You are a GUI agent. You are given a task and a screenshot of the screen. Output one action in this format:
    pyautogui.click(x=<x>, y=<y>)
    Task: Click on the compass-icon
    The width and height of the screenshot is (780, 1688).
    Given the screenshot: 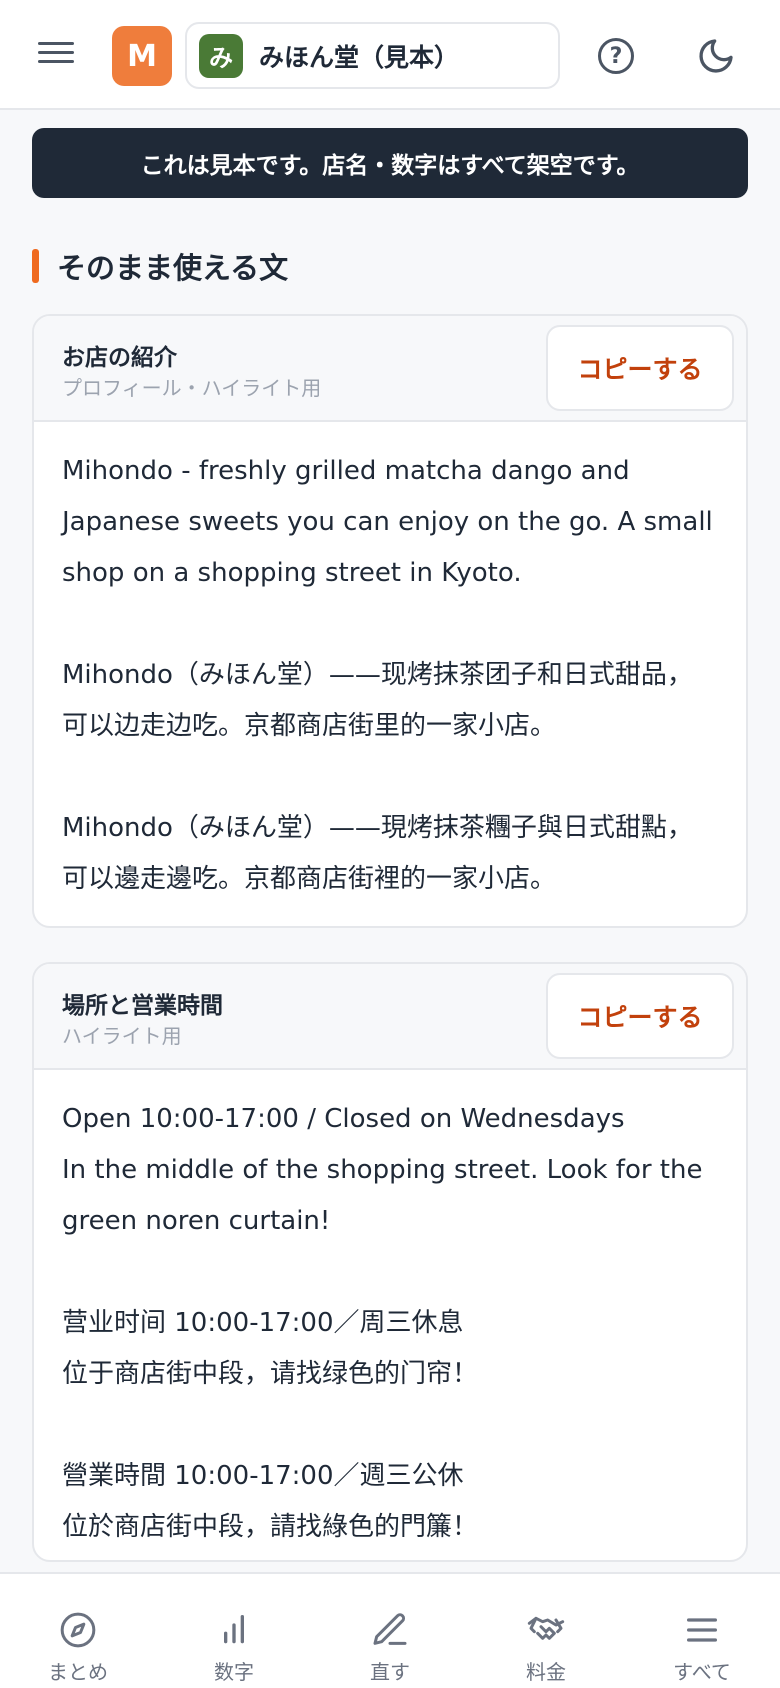 What is the action you would take?
    pyautogui.click(x=78, y=1630)
    